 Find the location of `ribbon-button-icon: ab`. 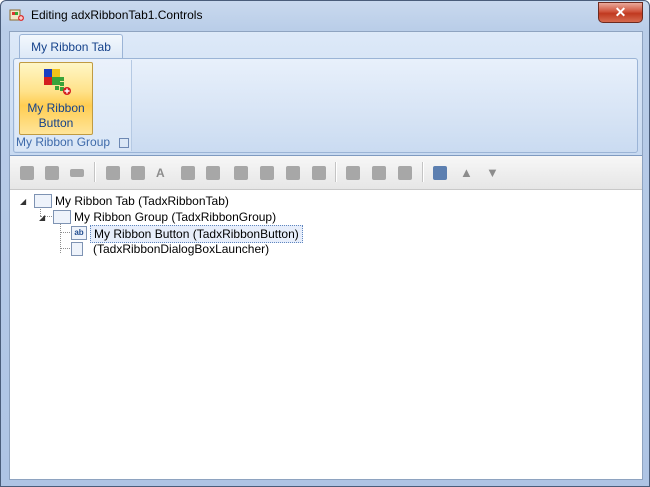

ribbon-button-icon: ab is located at coordinates (79, 233).